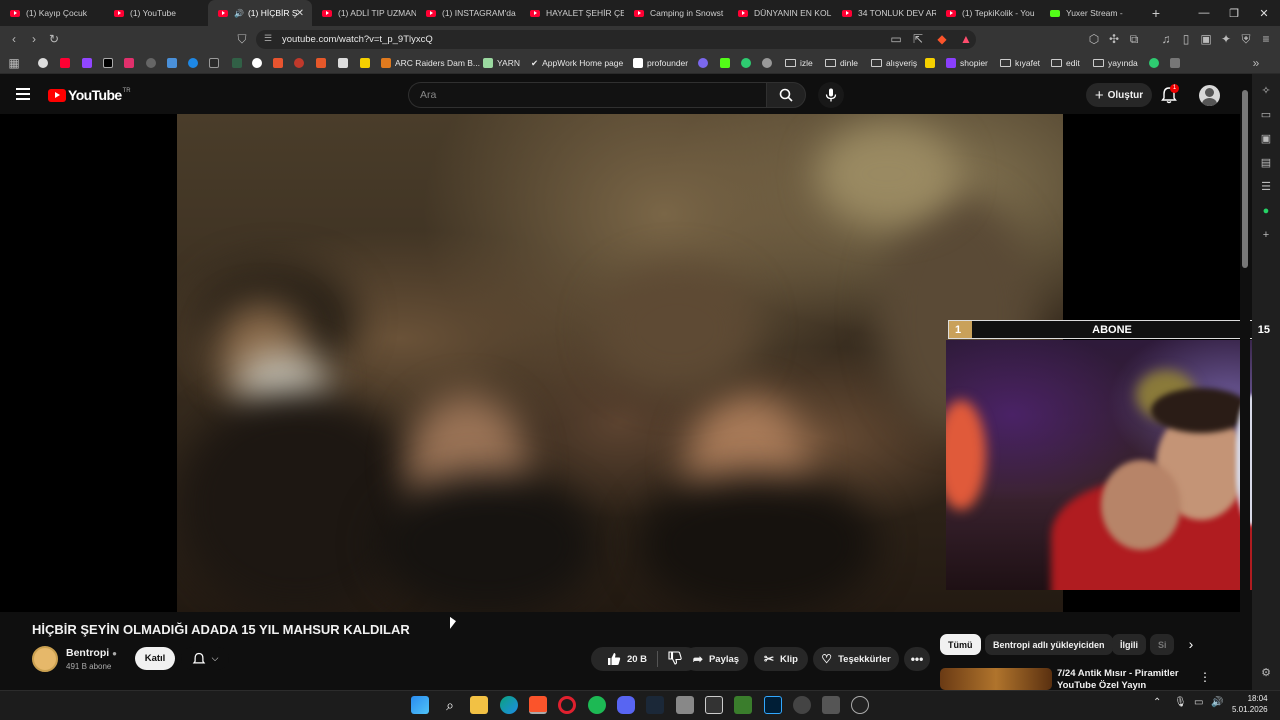 The height and width of the screenshot is (720, 1280). What do you see at coordinates (1186, 39) in the screenshot?
I see `sidebar-icon: ▯` at bounding box center [1186, 39].